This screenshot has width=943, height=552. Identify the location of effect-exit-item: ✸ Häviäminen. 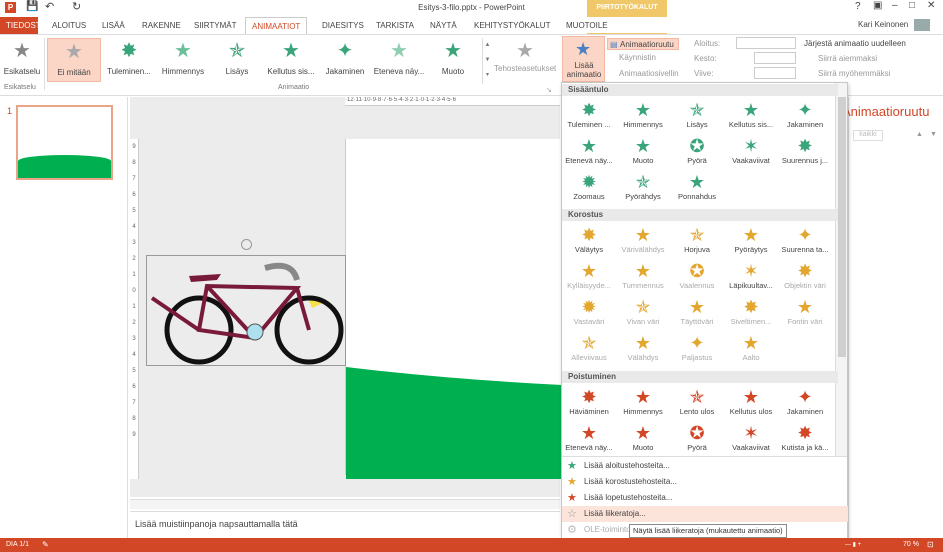
(589, 405).